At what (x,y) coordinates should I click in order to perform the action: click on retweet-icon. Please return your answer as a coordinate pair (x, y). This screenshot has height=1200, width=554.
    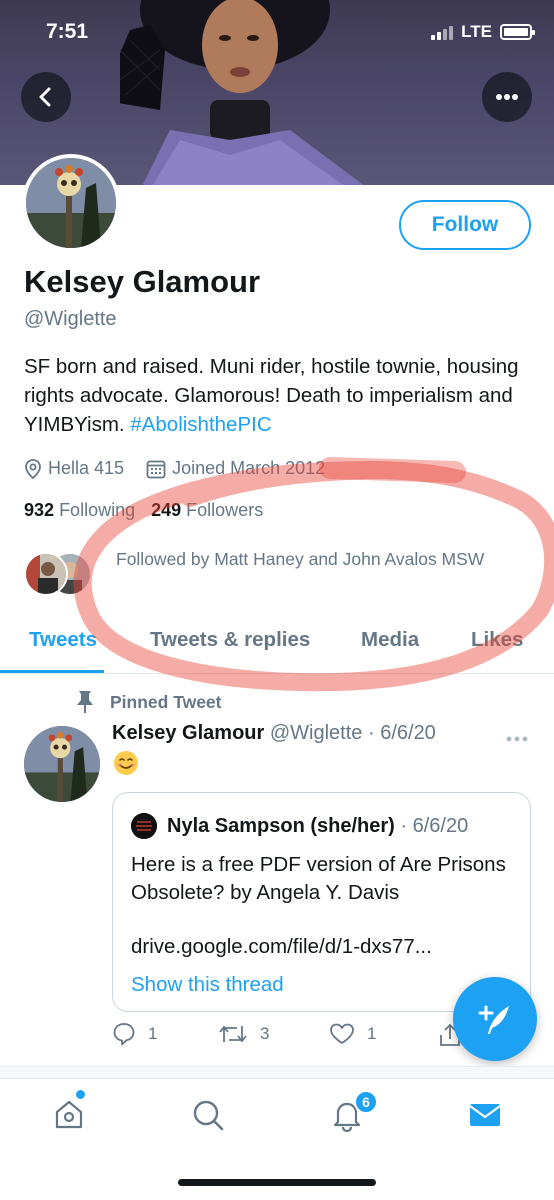
    Looking at the image, I should click on (233, 1034).